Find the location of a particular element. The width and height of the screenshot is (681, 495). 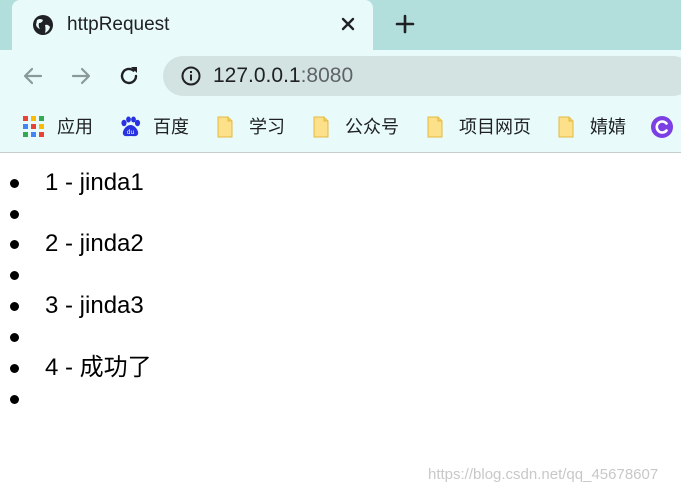

toolbar: 127.0.0.1:8080 is located at coordinates (340, 76).